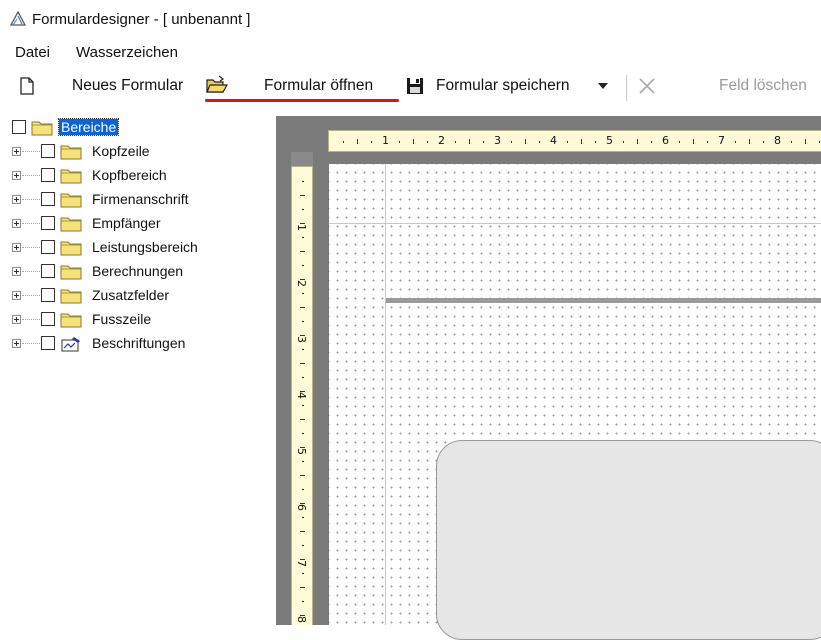 The width and height of the screenshot is (821, 640). I want to click on margin-line, so click(385, 394).